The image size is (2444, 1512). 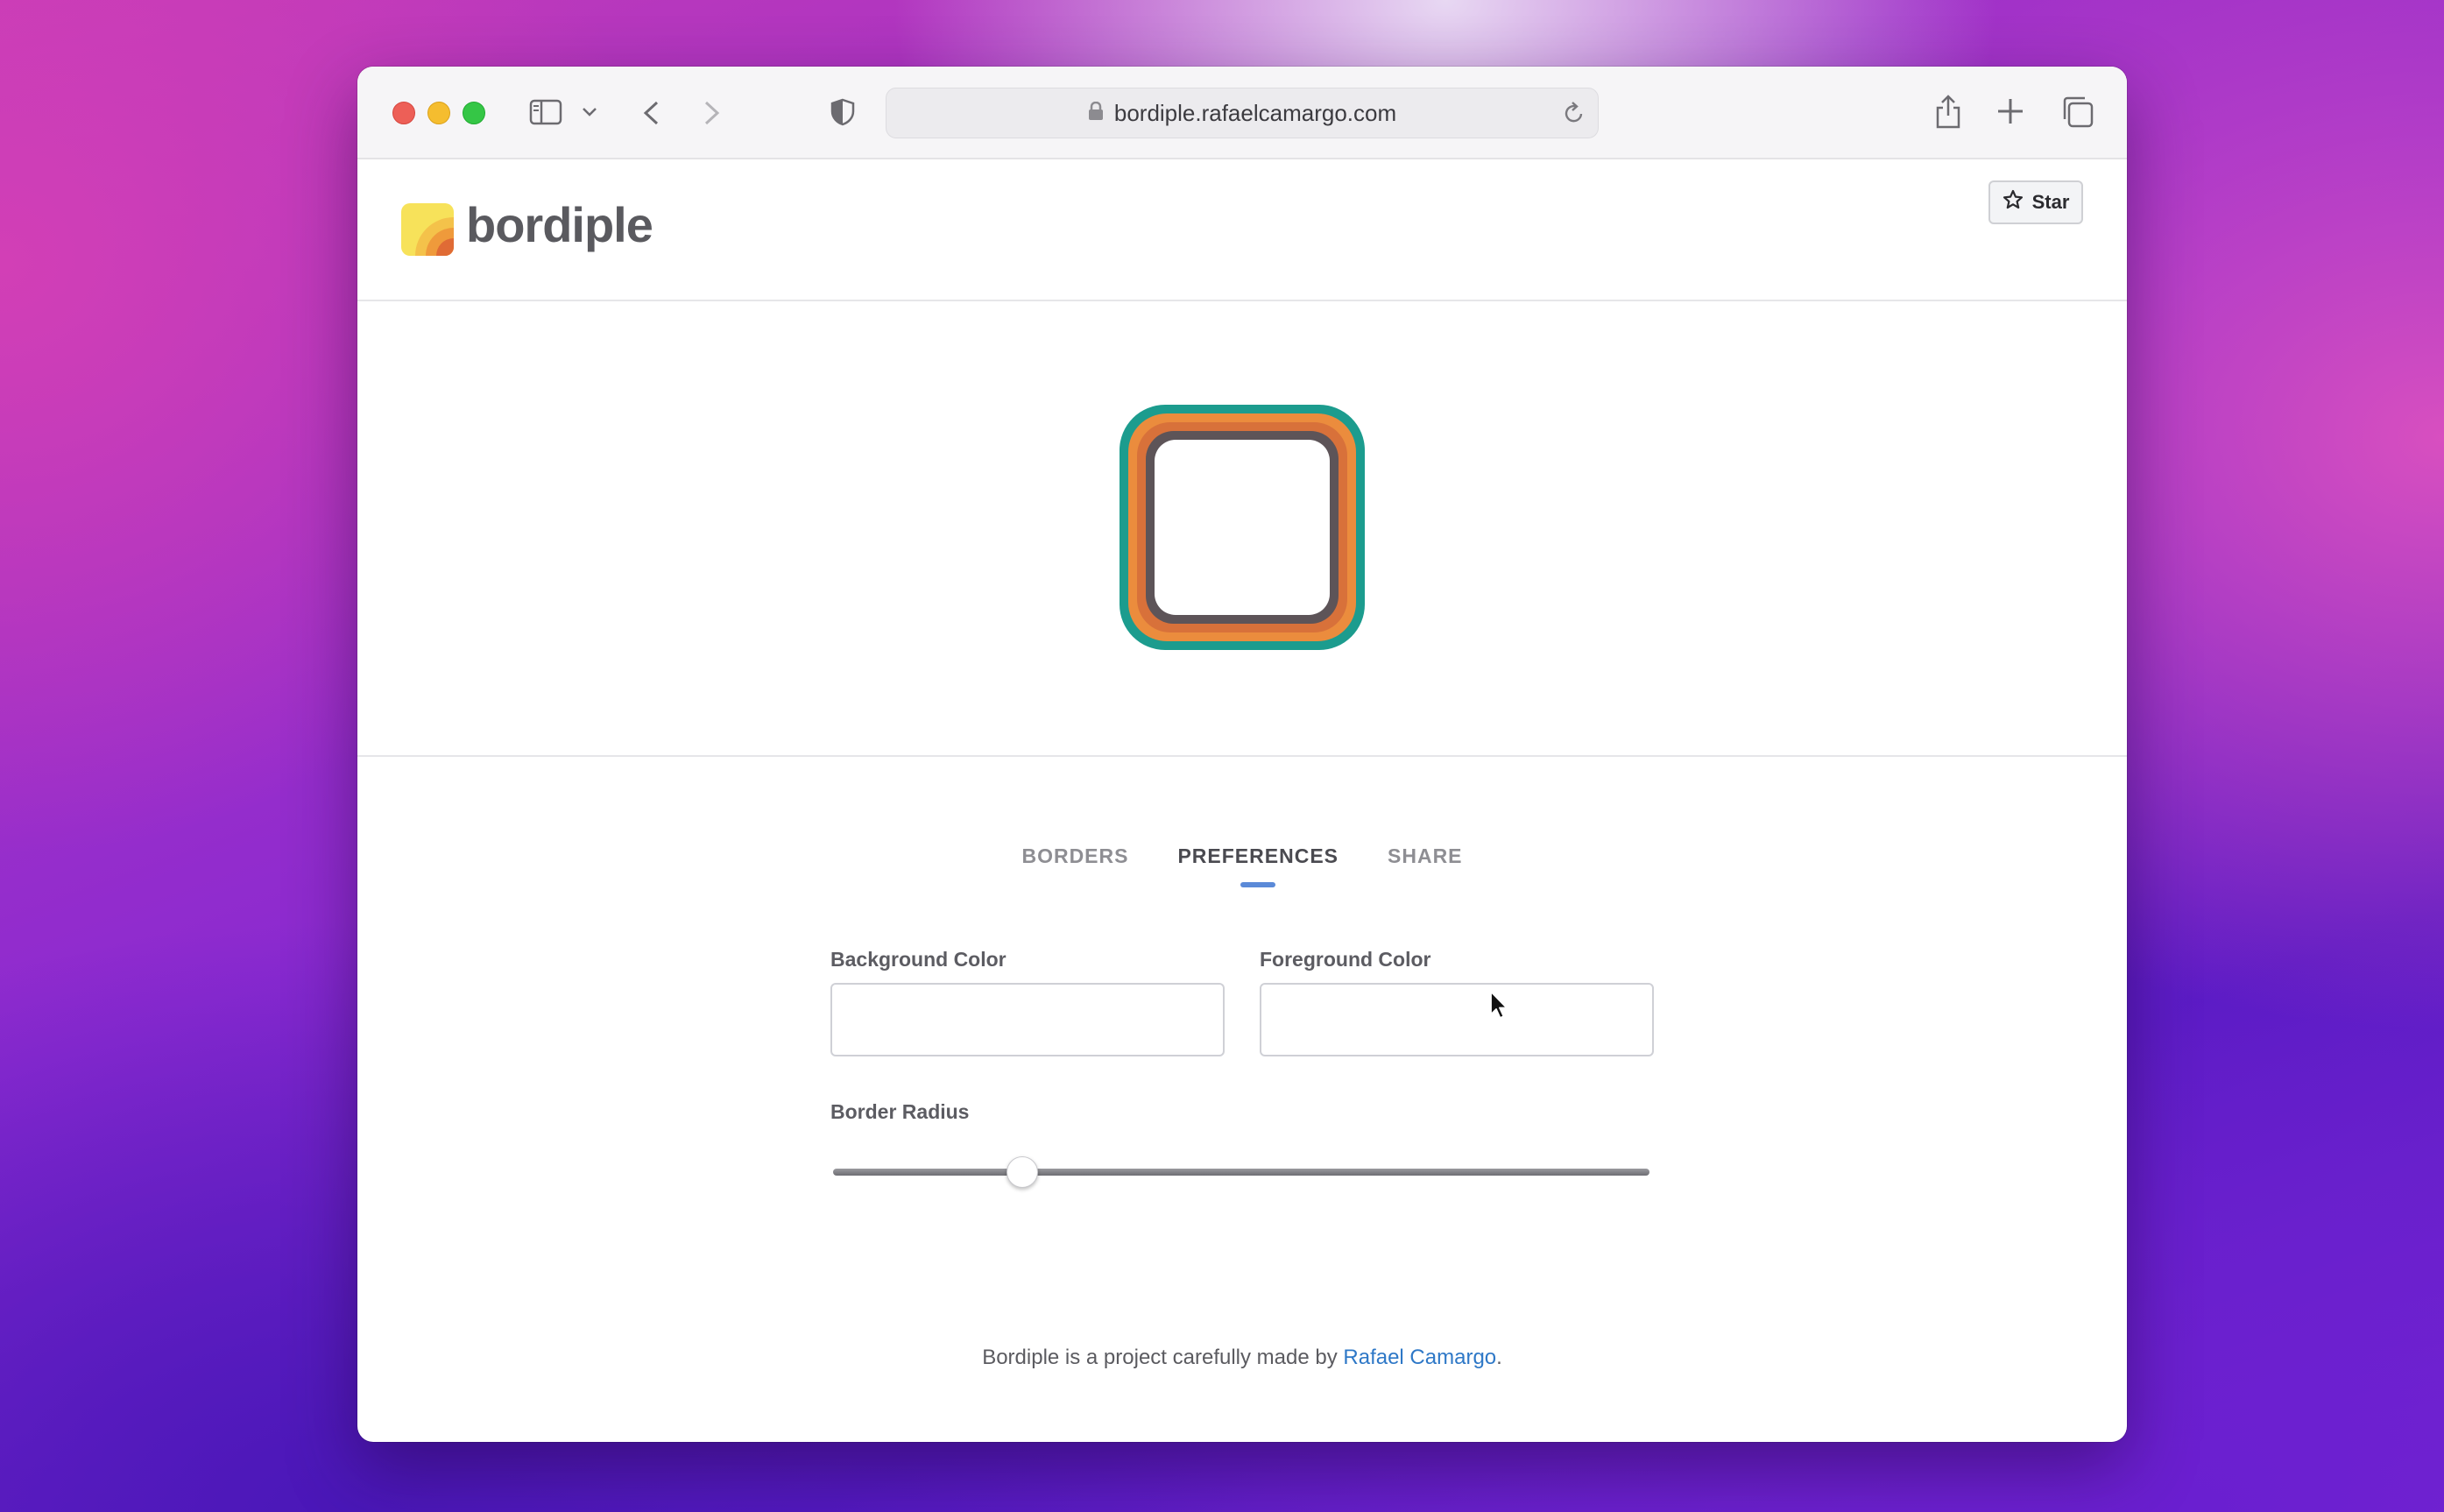 What do you see at coordinates (1255, 113) in the screenshot?
I see `address-url: bordiple.rafaelcamargo.com` at bounding box center [1255, 113].